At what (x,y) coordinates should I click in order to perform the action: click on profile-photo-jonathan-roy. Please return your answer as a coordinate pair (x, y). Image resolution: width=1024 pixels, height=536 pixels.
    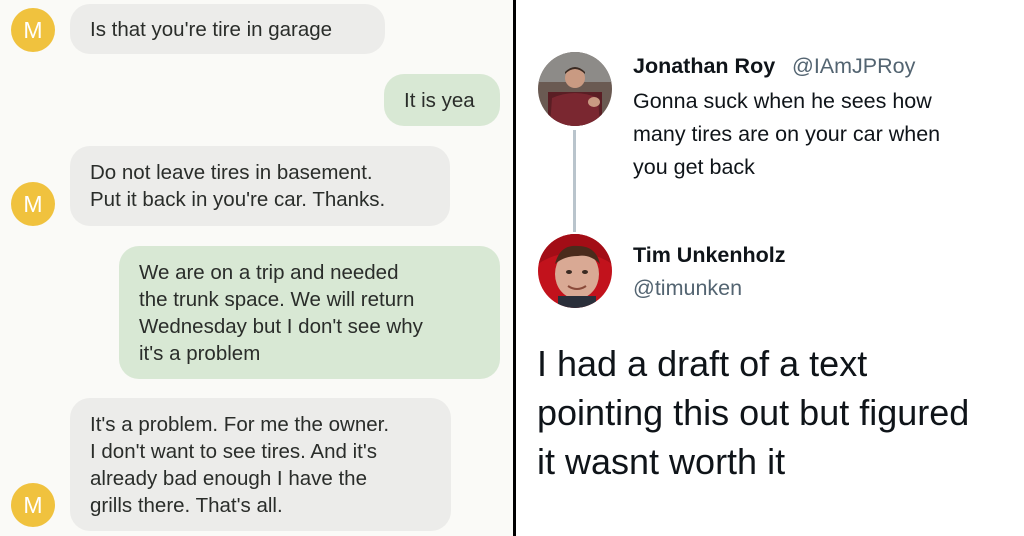
    Looking at the image, I should click on (575, 89).